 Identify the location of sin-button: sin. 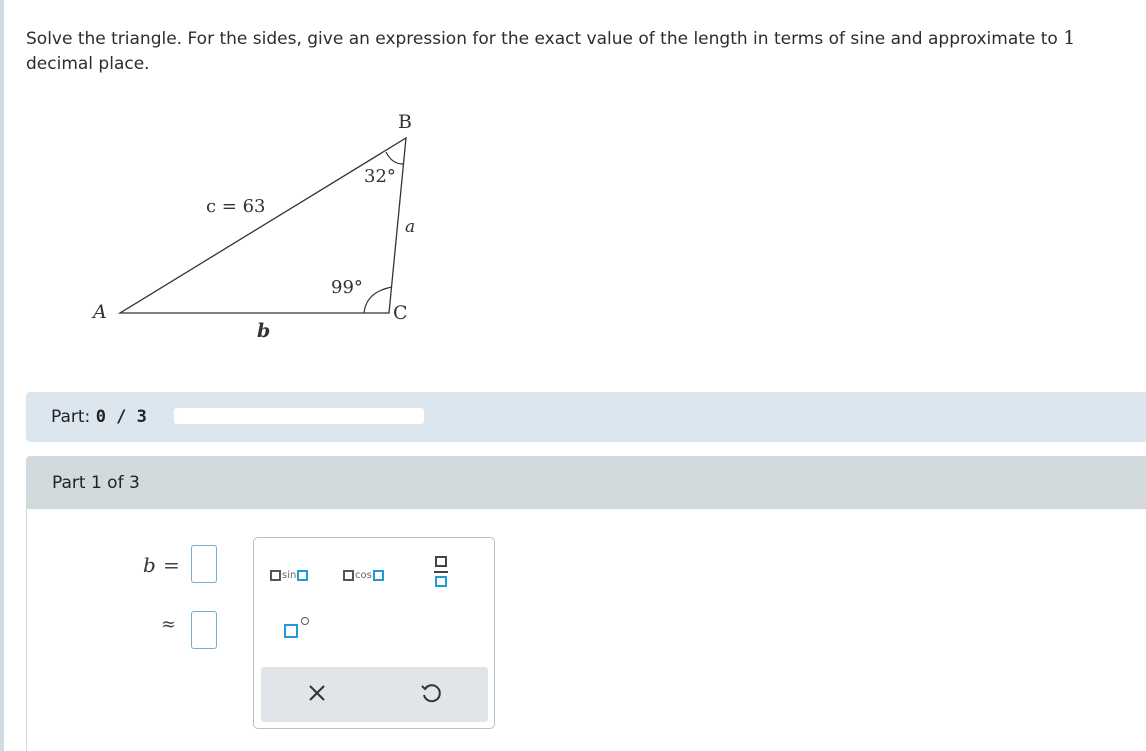
(289, 574).